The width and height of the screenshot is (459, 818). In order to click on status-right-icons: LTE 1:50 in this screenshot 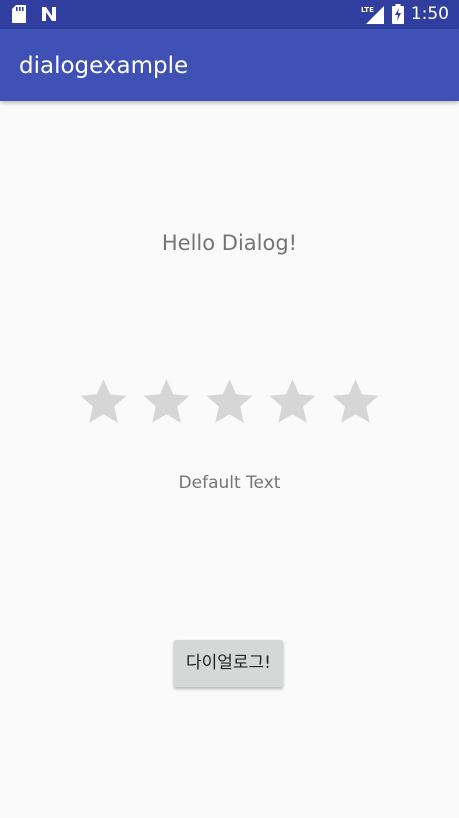, I will do `click(405, 14)`.